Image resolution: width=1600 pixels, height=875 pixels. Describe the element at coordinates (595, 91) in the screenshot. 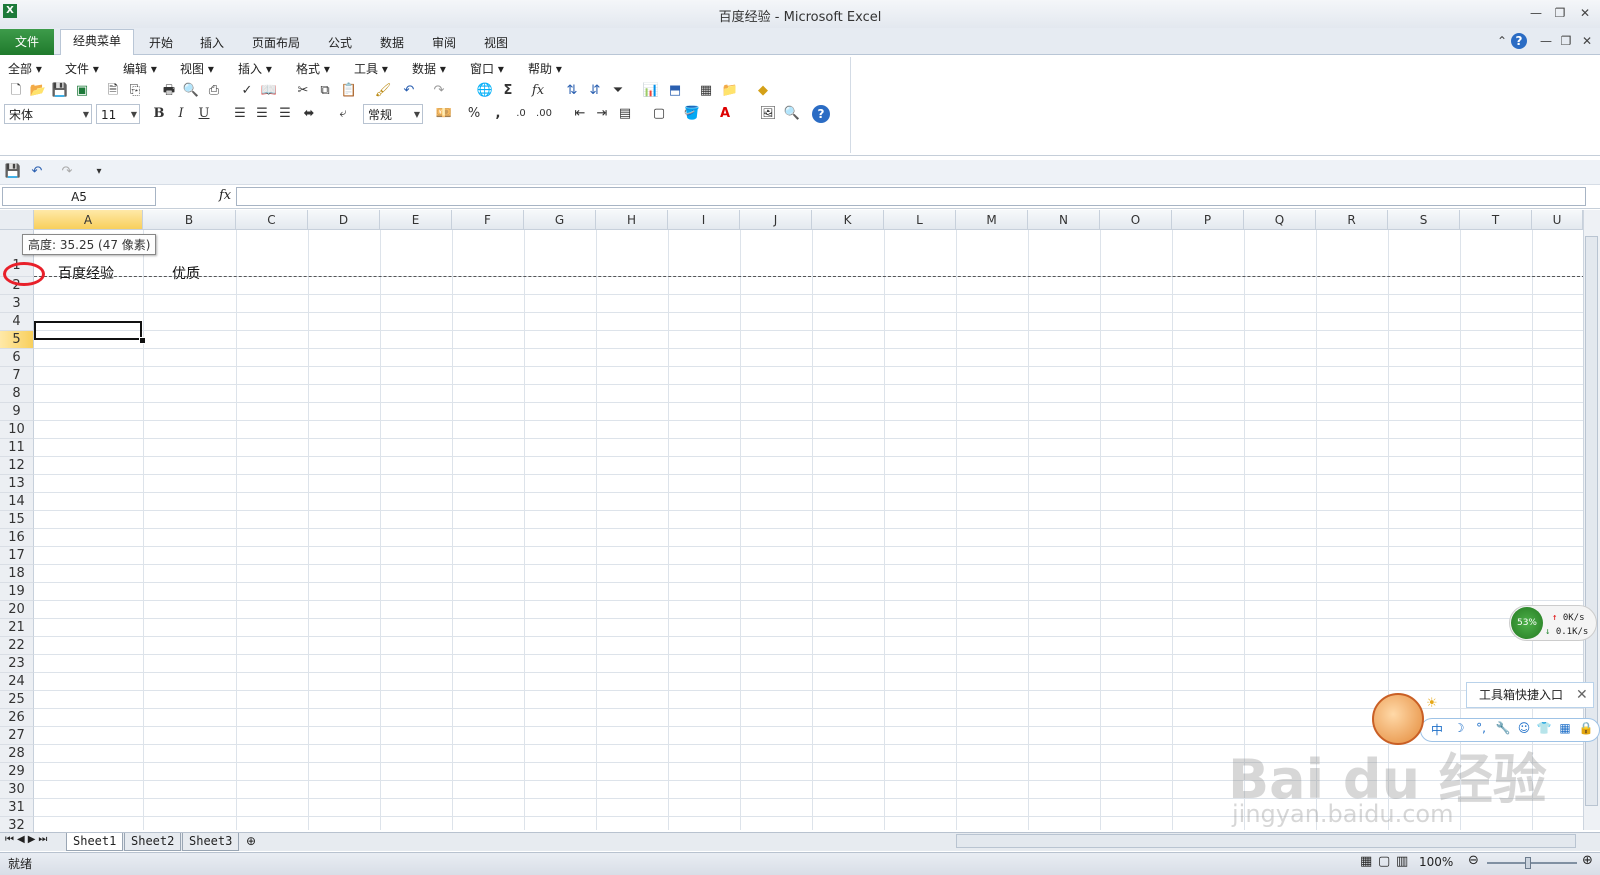

I see `sort-descending-icon: ⇵` at that location.